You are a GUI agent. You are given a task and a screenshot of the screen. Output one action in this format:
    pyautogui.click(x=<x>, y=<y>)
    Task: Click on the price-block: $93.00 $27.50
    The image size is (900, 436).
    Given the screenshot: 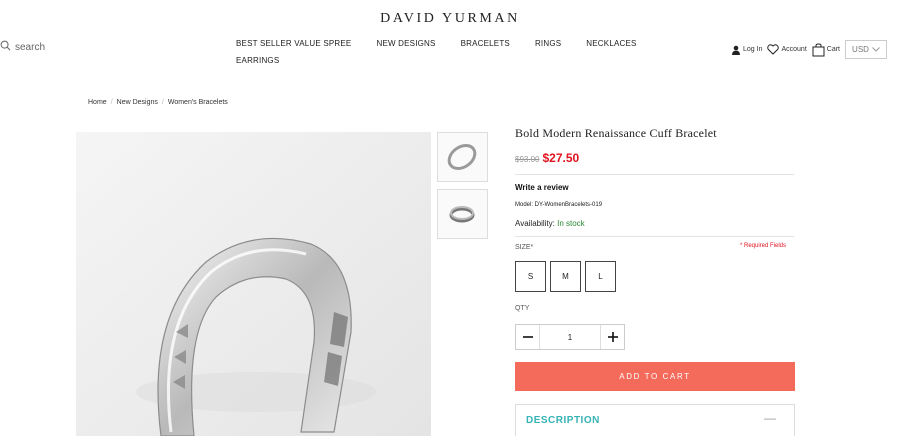 What is the action you would take?
    pyautogui.click(x=547, y=158)
    